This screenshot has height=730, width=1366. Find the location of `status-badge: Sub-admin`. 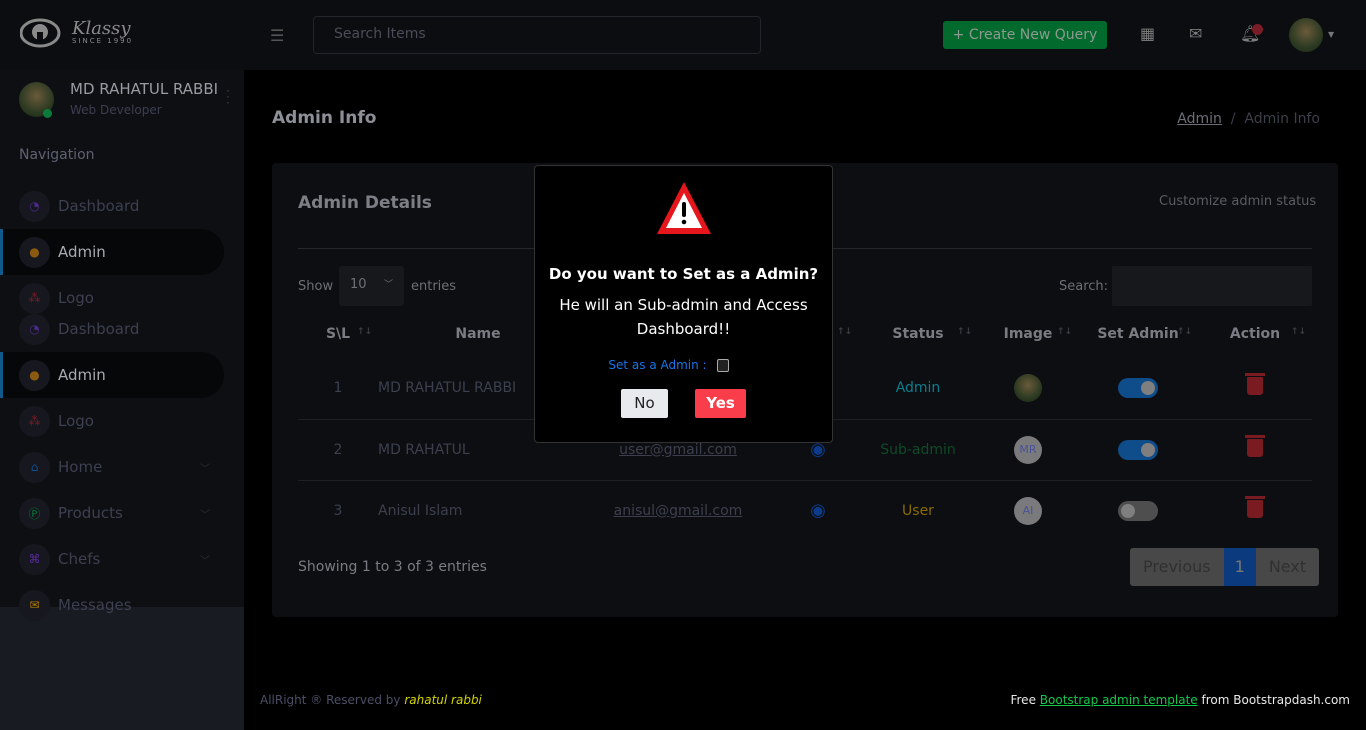

status-badge: Sub-admin is located at coordinates (918, 449).